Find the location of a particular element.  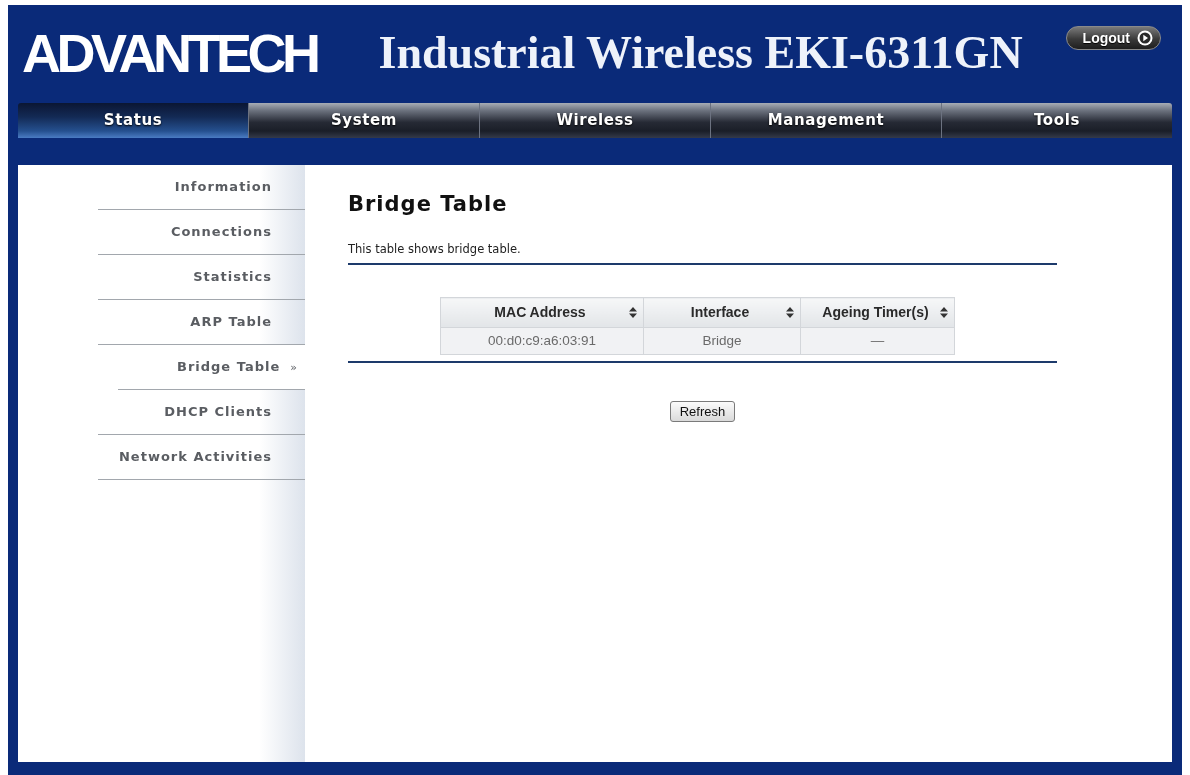

sidebar-item: Statistics is located at coordinates (201, 277).